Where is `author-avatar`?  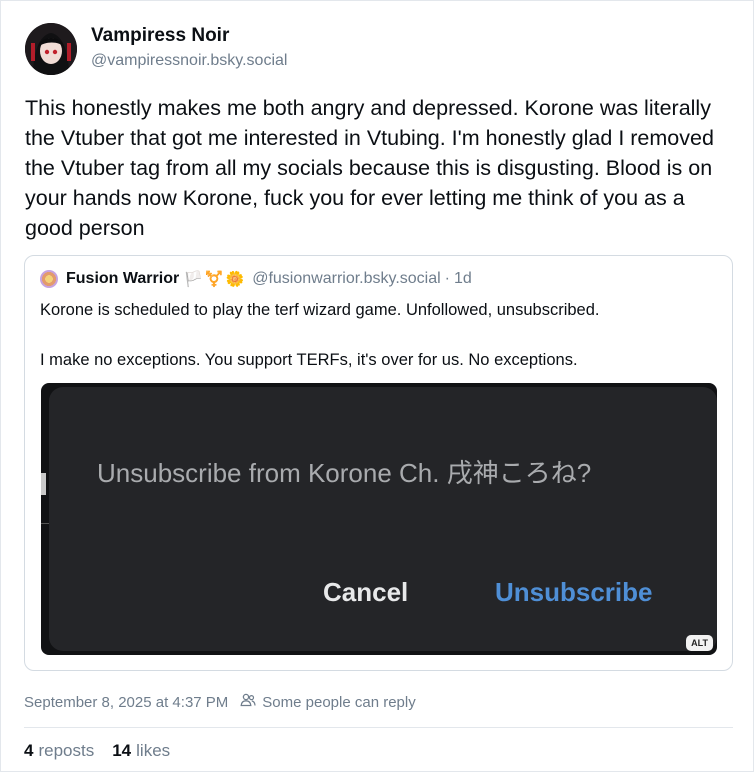 author-avatar is located at coordinates (51, 49).